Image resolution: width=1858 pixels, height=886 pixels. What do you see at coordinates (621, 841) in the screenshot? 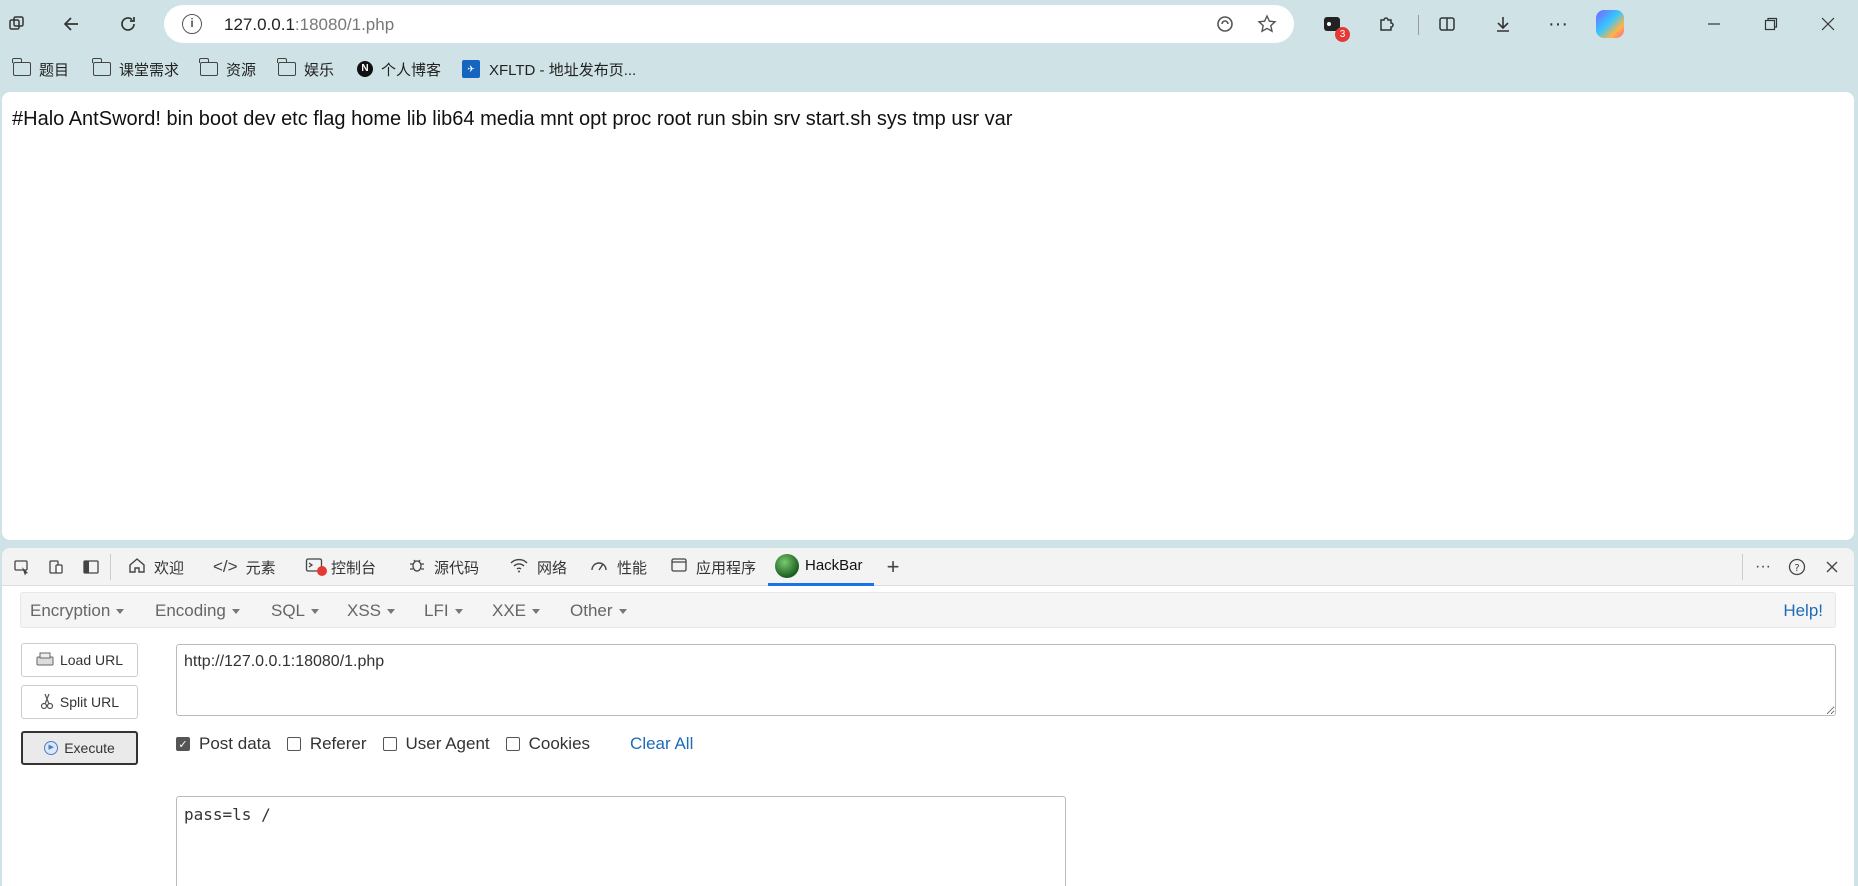
I see `post-data-input: pass=ls /` at bounding box center [621, 841].